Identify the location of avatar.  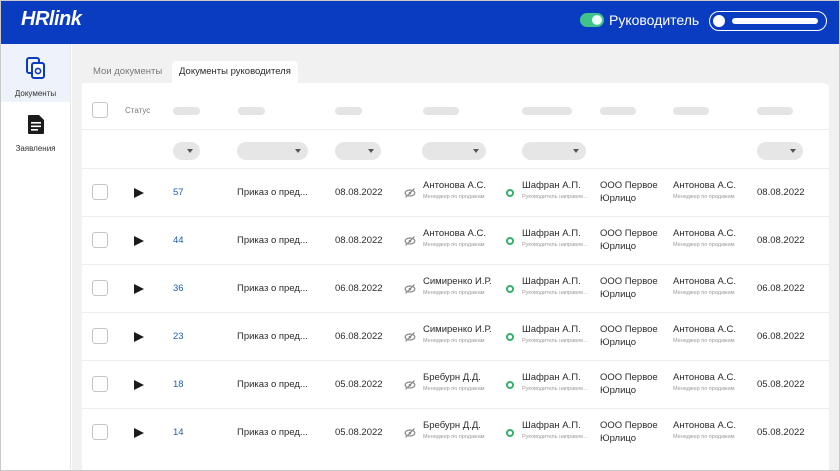
(719, 21).